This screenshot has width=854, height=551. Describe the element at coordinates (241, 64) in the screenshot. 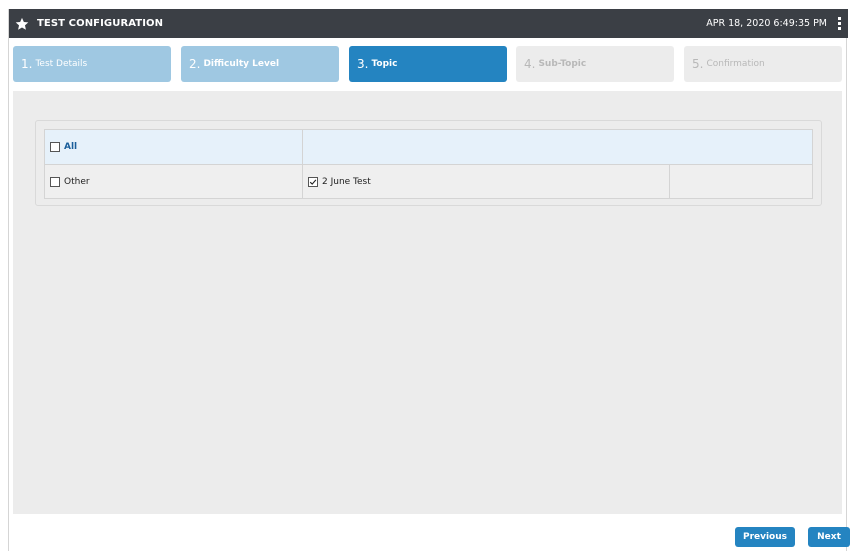

I see `step-label: Difficulty Level` at that location.